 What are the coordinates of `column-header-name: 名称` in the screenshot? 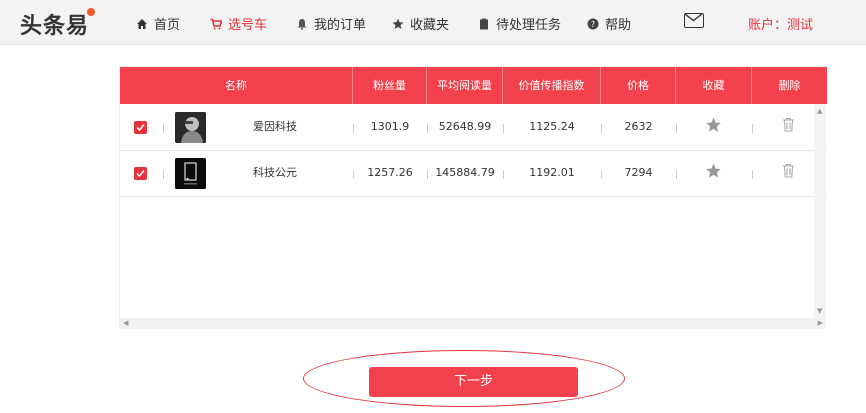 It's located at (236, 85).